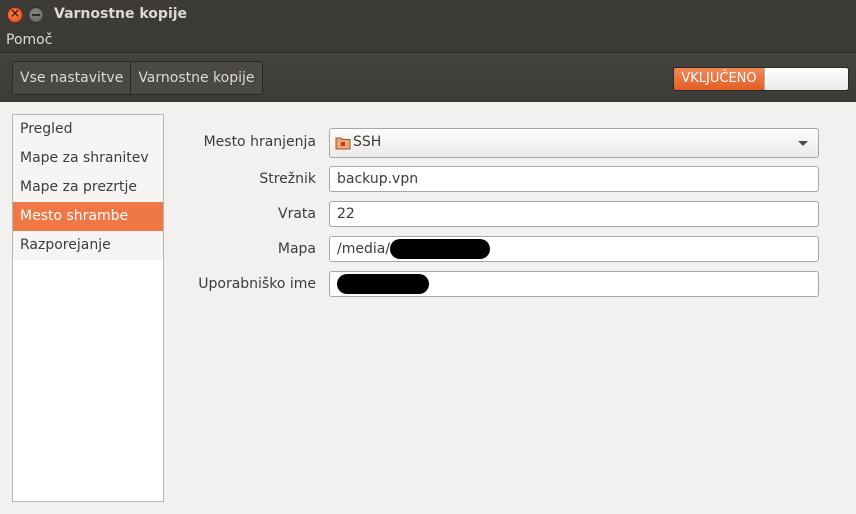  I want to click on switch-knob, so click(806, 79).